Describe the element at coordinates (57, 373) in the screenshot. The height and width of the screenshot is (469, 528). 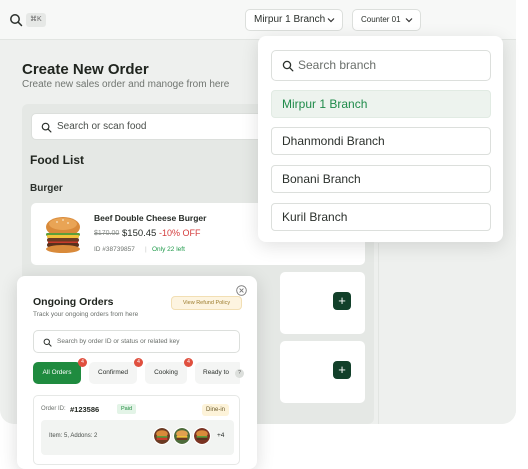
I see `tab-all-orders: All Orders` at that location.